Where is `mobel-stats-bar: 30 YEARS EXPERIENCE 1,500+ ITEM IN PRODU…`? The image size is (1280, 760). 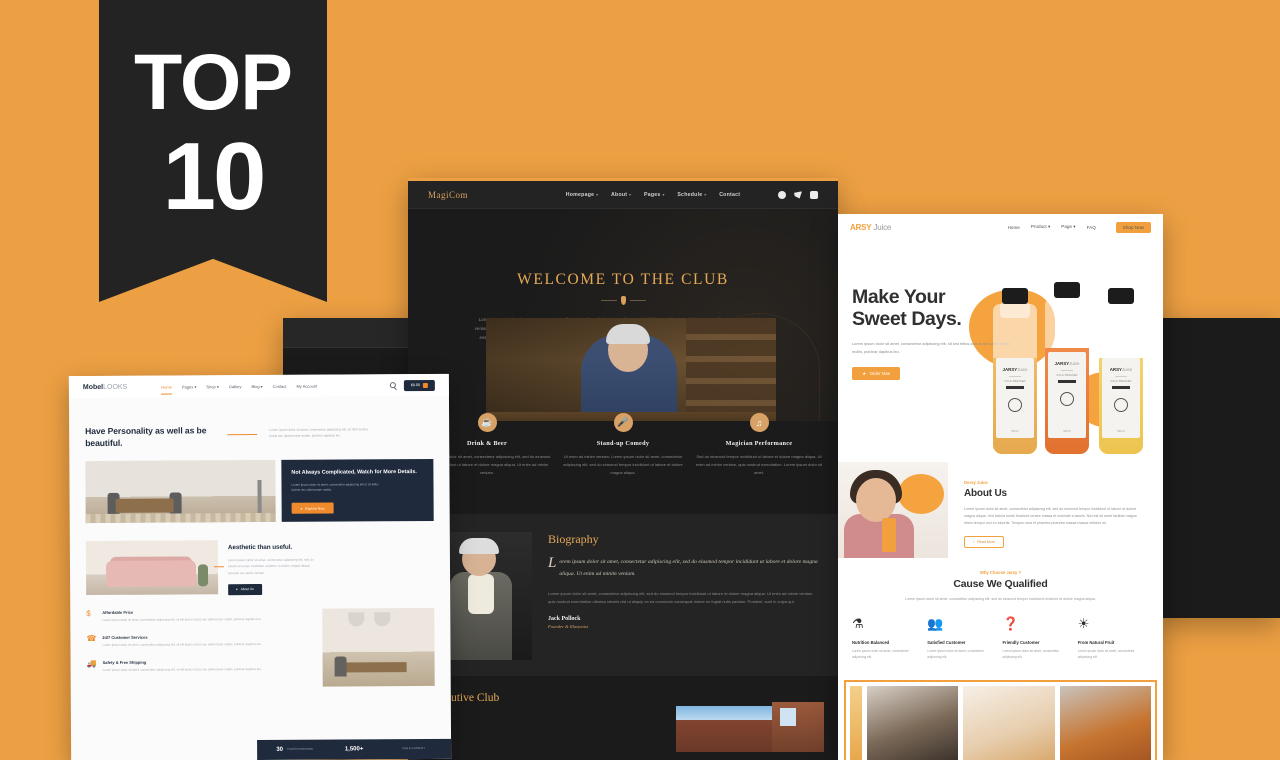
mobel-stats-bar: 30 YEARS EXPERIENCE 1,500+ ITEM IN PRODU… is located at coordinates (354, 749).